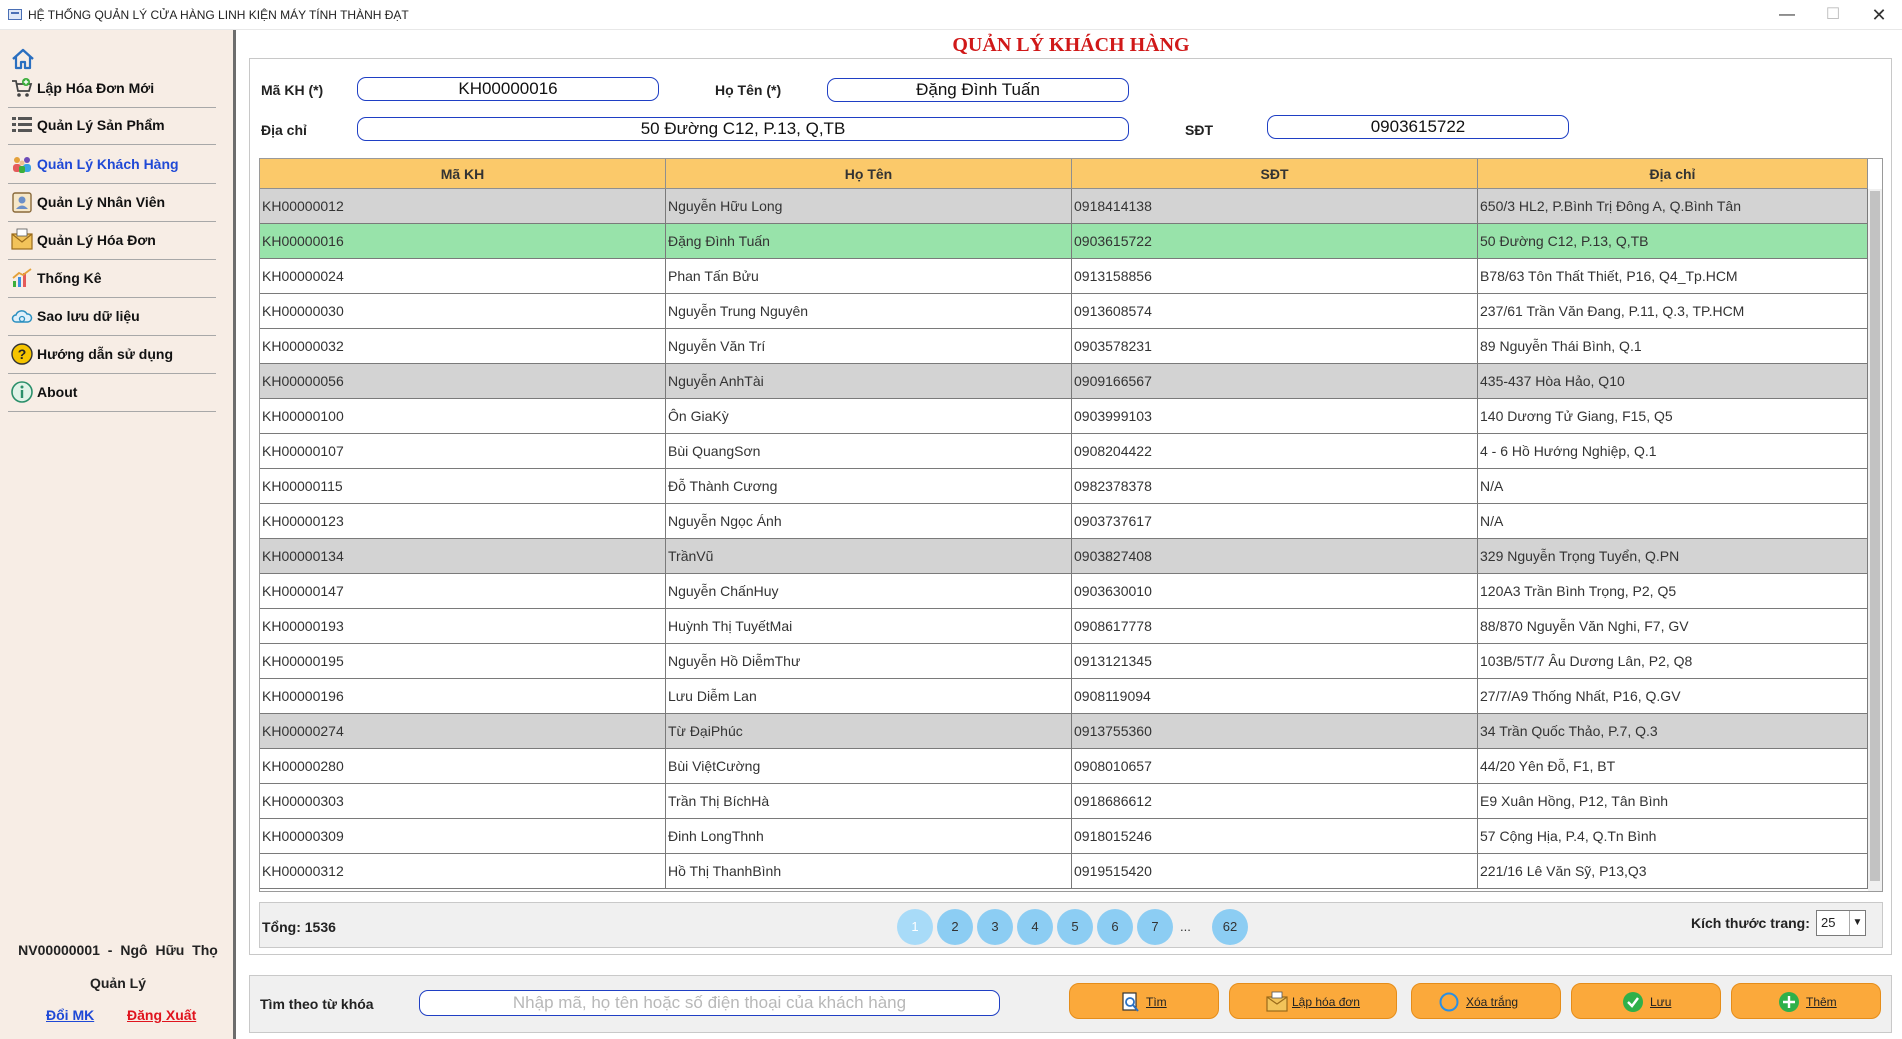 This screenshot has width=1902, height=1039. What do you see at coordinates (1275, 521) in the screenshot?
I see `cell-sdt: 0903737617` at bounding box center [1275, 521].